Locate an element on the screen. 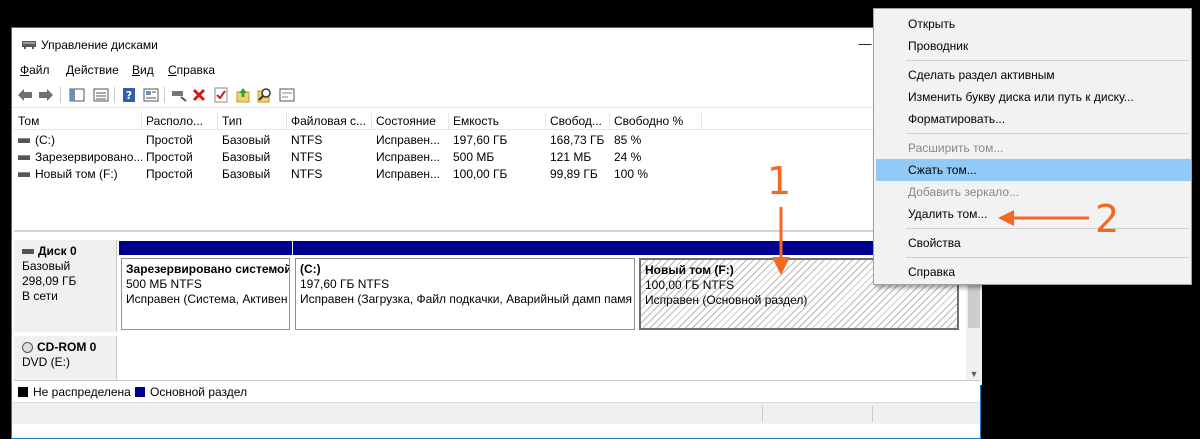 The image size is (1200, 439). cdrom-0-name-line: CD-ROM 0 is located at coordinates (69, 347).